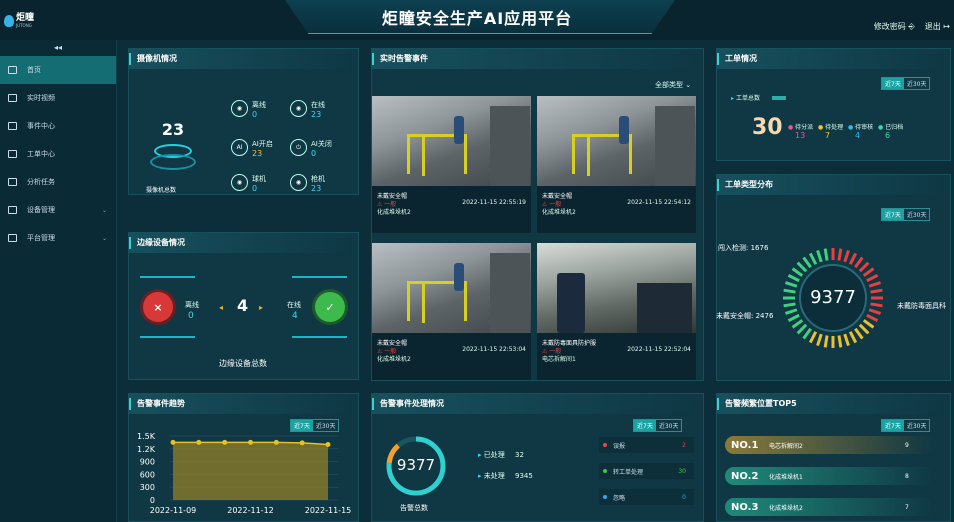  Describe the element at coordinates (12, 98) in the screenshot. I see `camera-icon` at that location.